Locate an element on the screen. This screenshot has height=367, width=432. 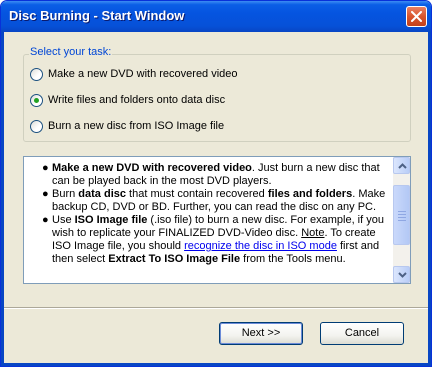
radio-label: Write files and folders onto data disc is located at coordinates (136, 100).